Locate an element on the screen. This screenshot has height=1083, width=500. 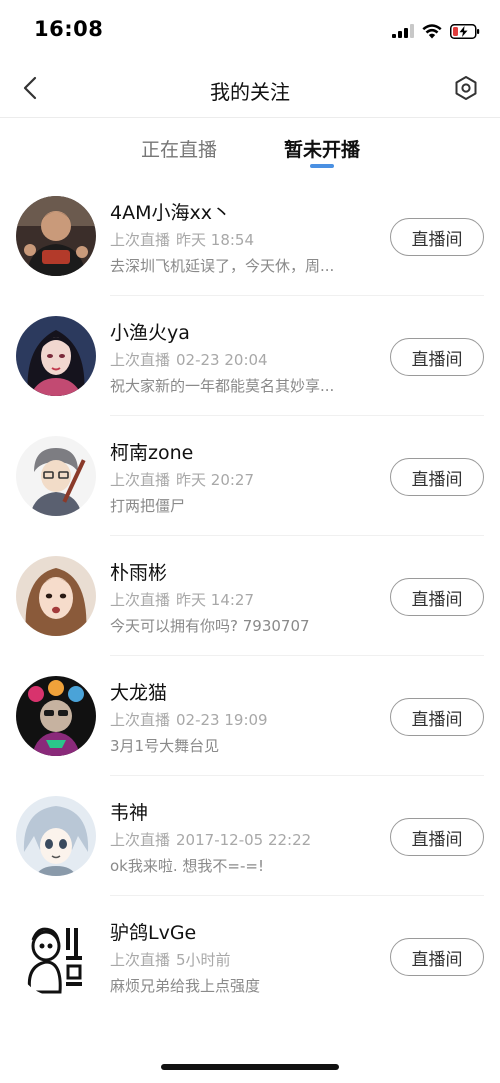
list-item: 朴雨彬 上次直播 昨天 14:27 今天可以拥有你吗? 7930707 直播间 is located at coordinates (250, 596).